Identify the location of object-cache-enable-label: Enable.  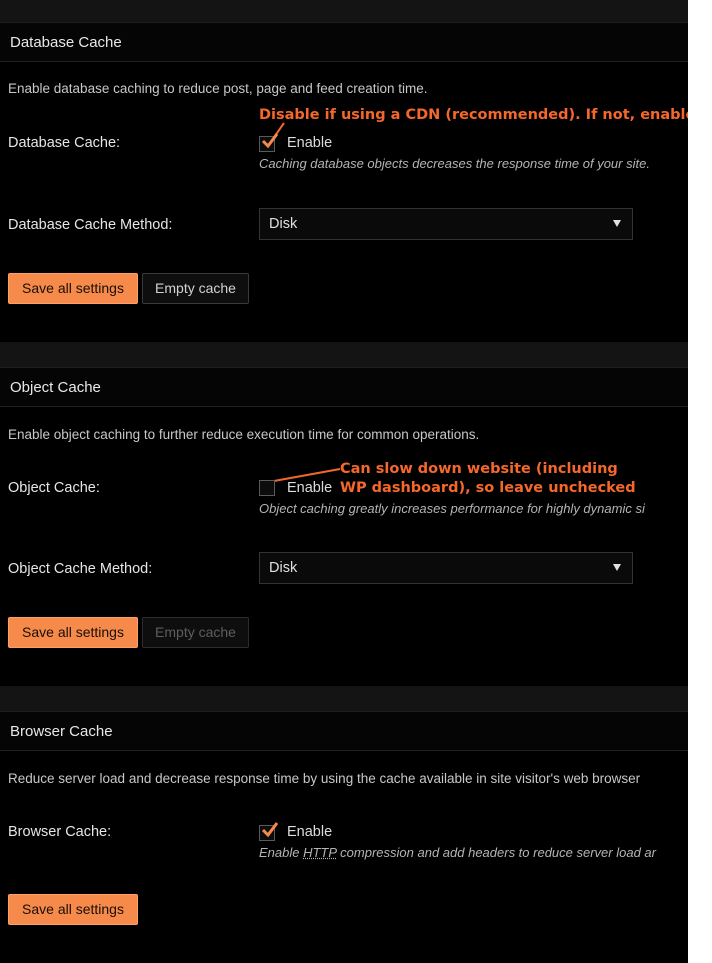
(309, 488).